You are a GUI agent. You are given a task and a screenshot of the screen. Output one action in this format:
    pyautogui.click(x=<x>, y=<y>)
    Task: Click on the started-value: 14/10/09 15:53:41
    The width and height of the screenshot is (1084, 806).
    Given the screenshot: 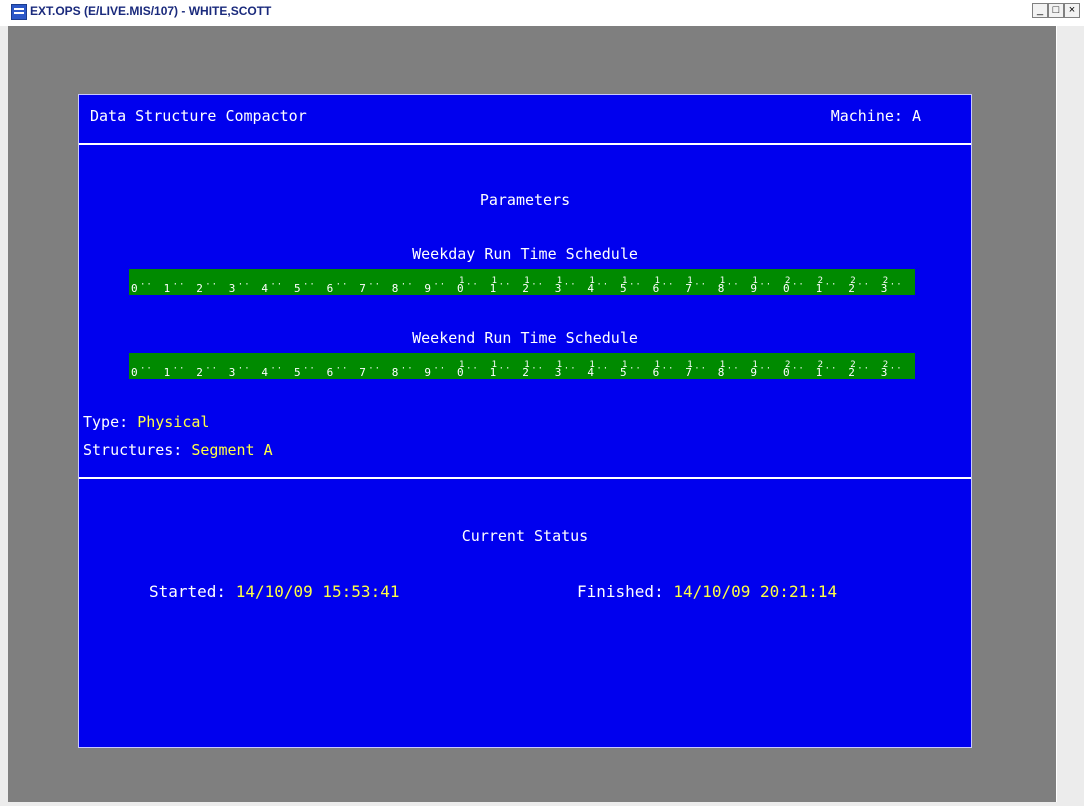 What is the action you would take?
    pyautogui.click(x=317, y=591)
    